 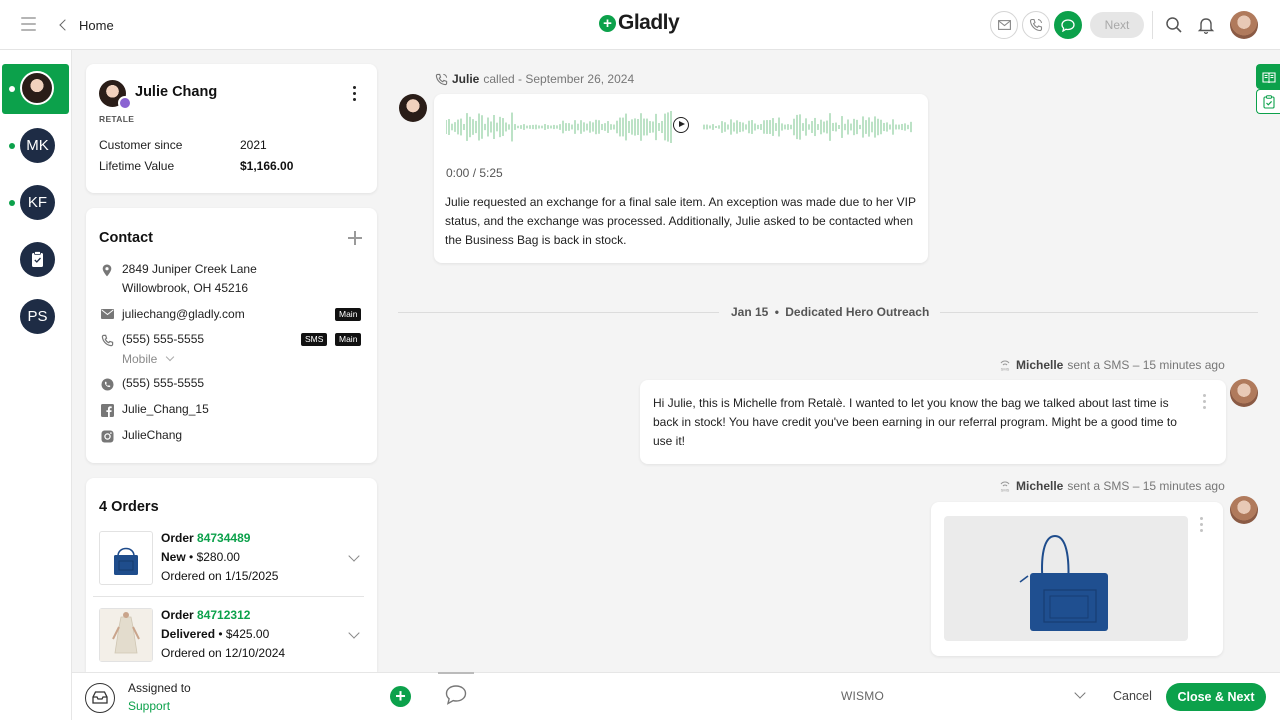 What do you see at coordinates (1036, 25) in the screenshot?
I see `phone-channel-button` at bounding box center [1036, 25].